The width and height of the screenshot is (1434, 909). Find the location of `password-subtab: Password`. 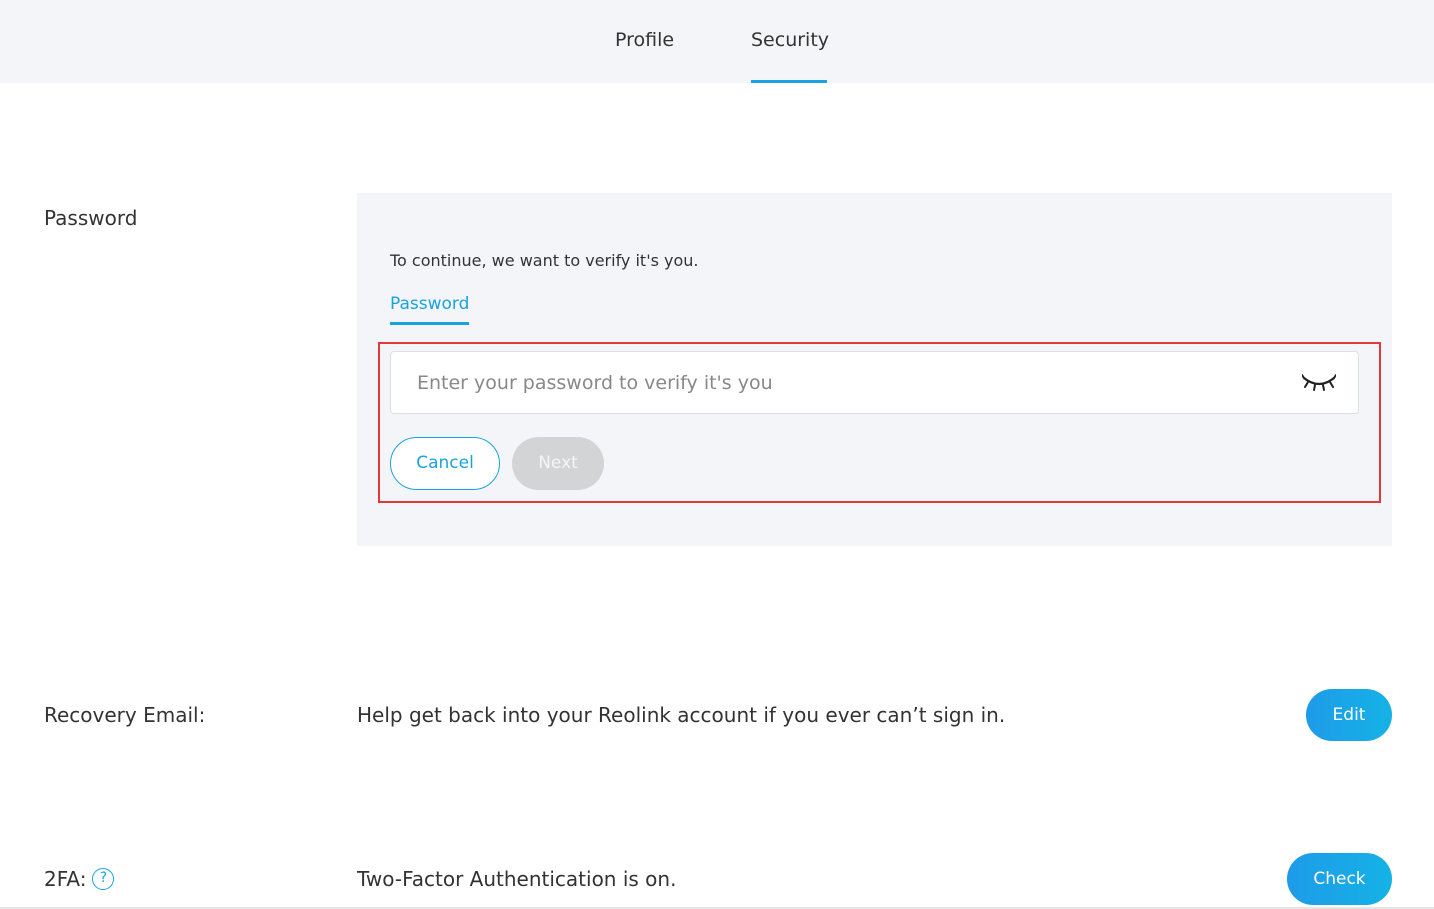

password-subtab: Password is located at coordinates (430, 309).